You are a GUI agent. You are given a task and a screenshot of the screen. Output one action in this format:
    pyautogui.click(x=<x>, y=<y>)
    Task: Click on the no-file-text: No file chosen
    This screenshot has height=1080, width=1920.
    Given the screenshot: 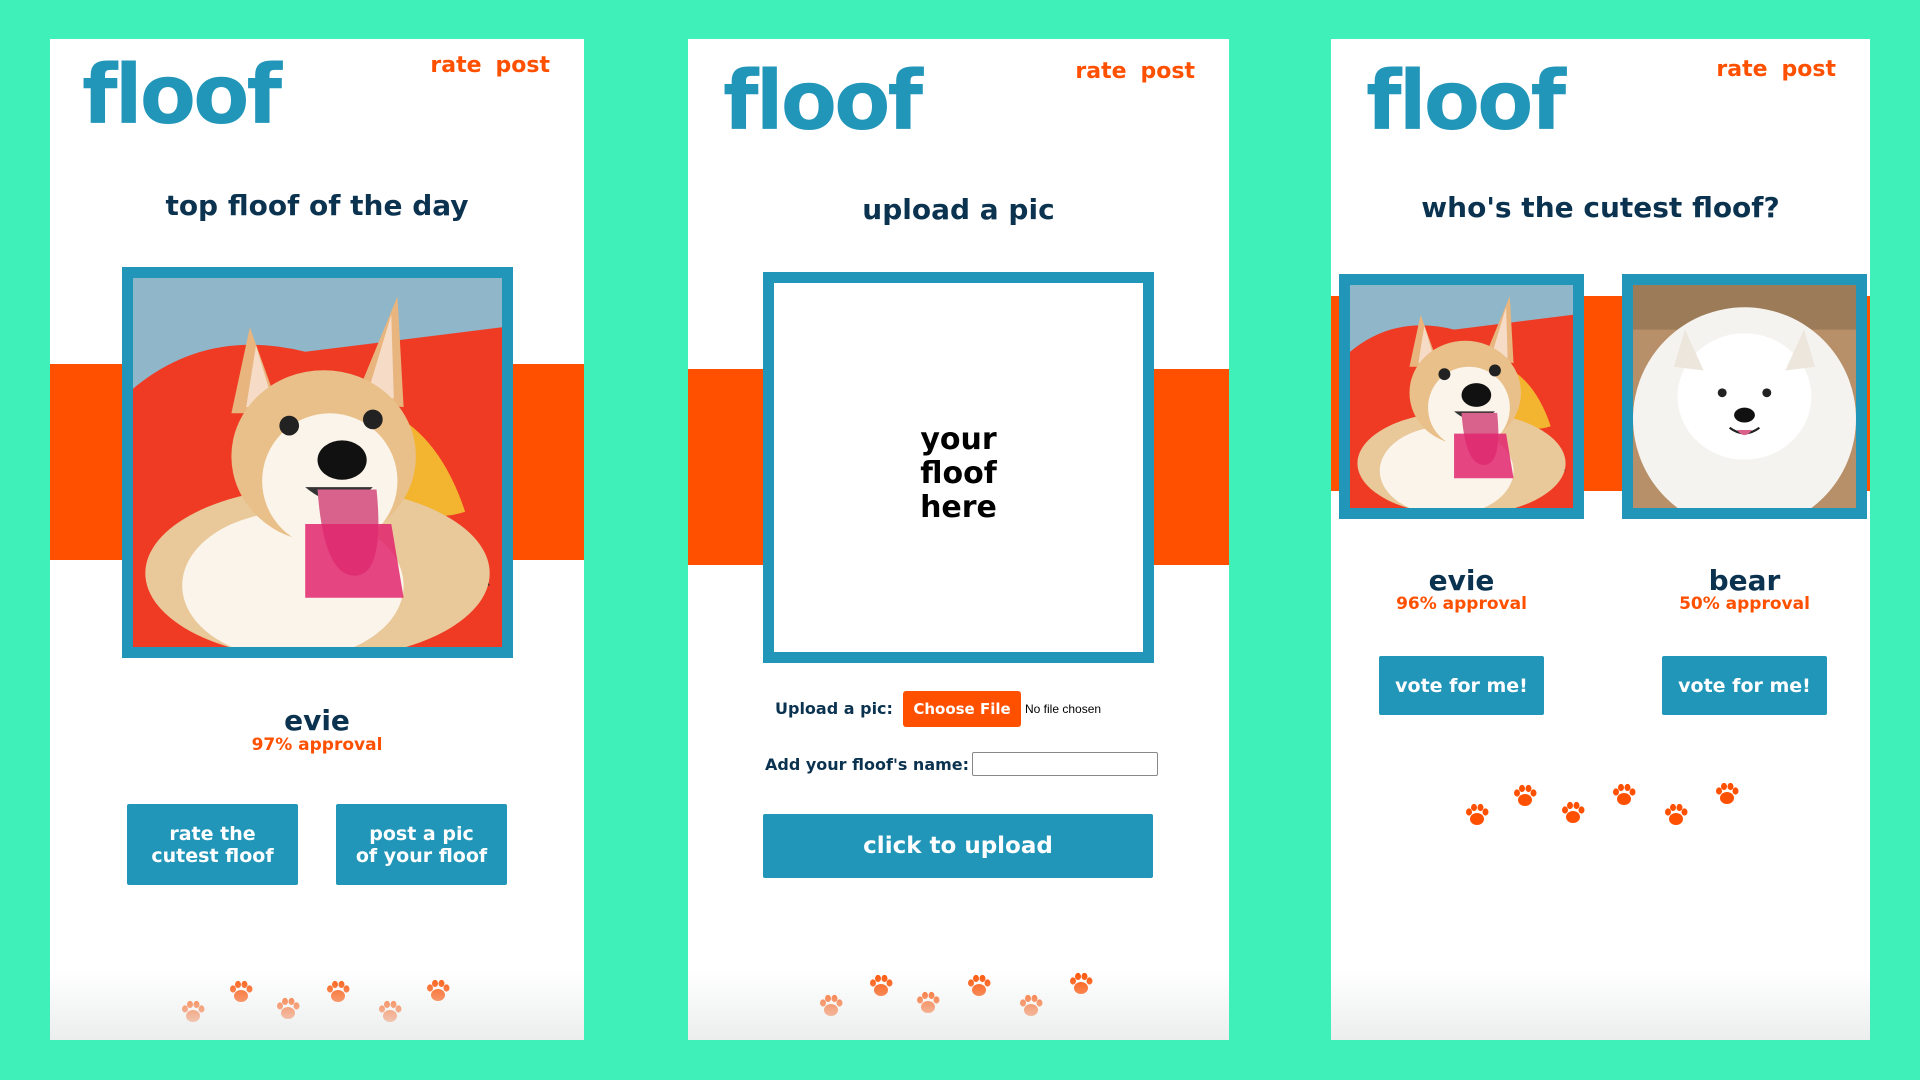 What is the action you would take?
    pyautogui.click(x=1063, y=709)
    